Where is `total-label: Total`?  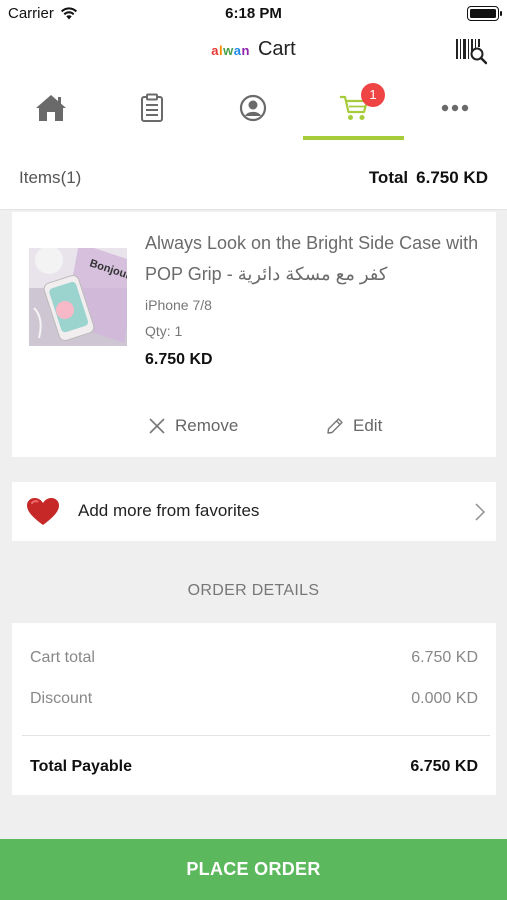
total-label: Total is located at coordinates (388, 177).